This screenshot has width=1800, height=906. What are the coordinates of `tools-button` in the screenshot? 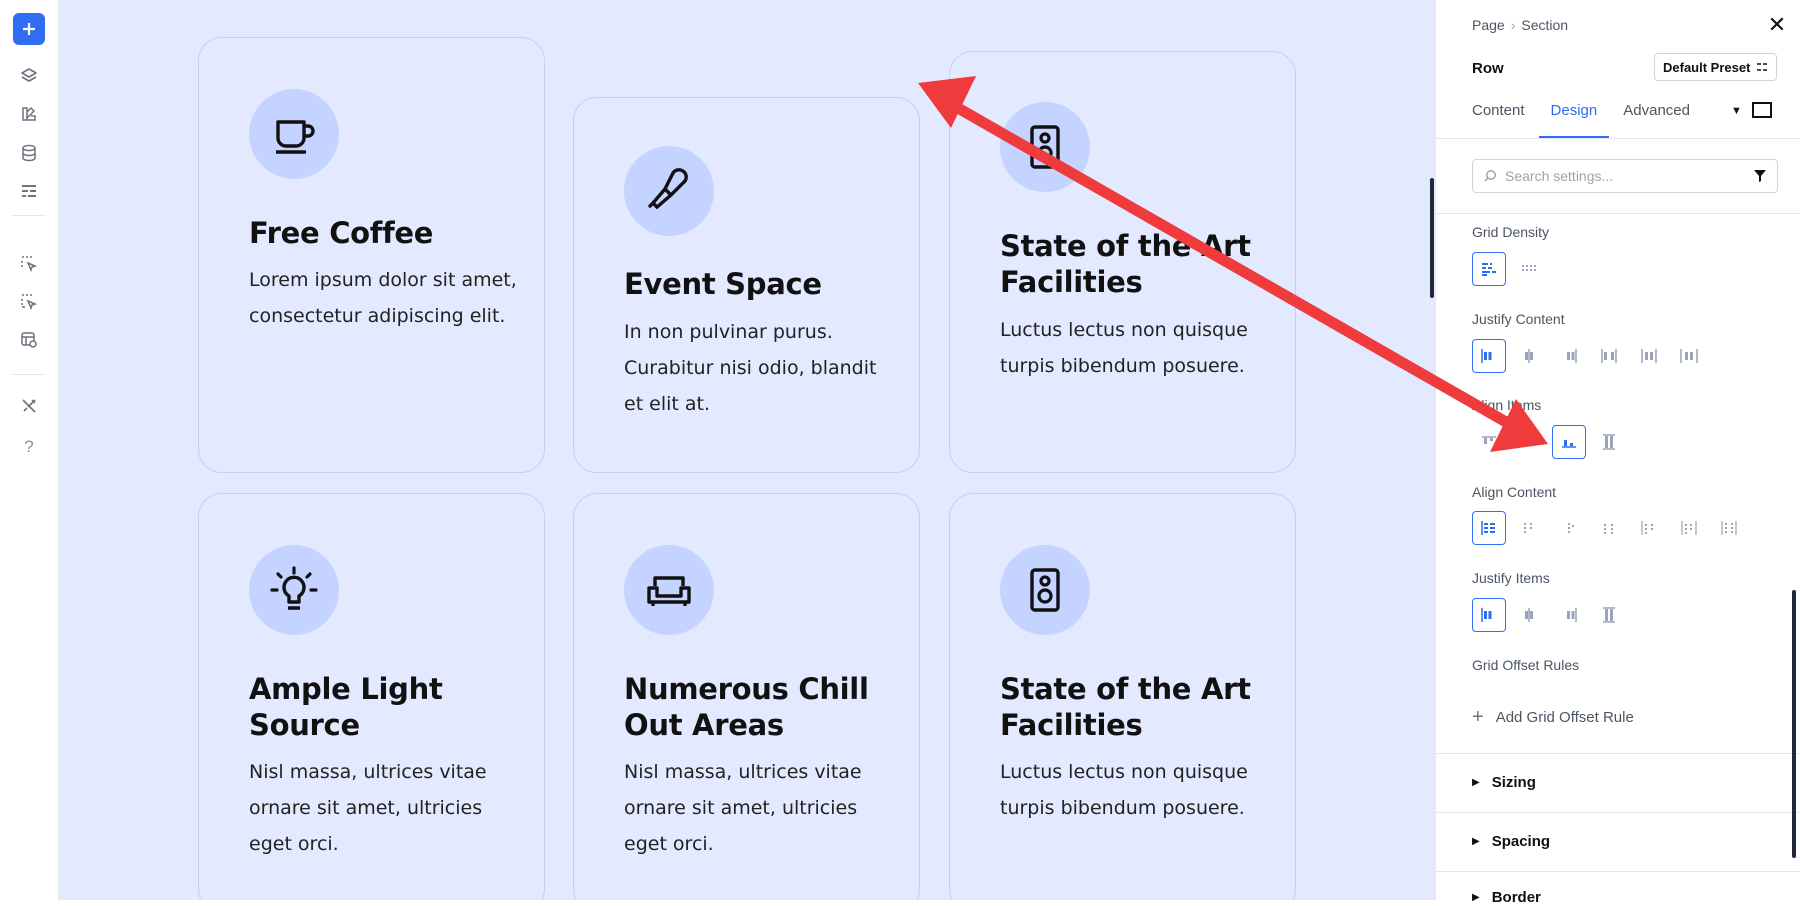 It's located at (29, 406).